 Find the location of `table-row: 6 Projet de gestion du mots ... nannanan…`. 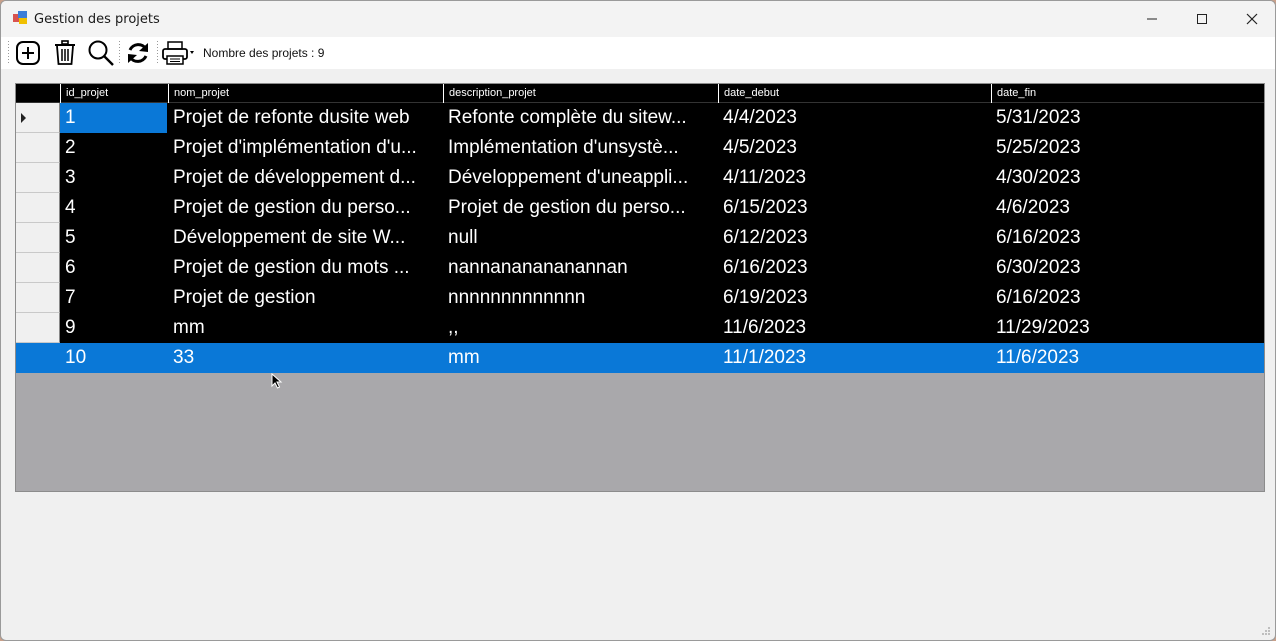

table-row: 6 Projet de gestion du mots ... nannanan… is located at coordinates (640, 268).